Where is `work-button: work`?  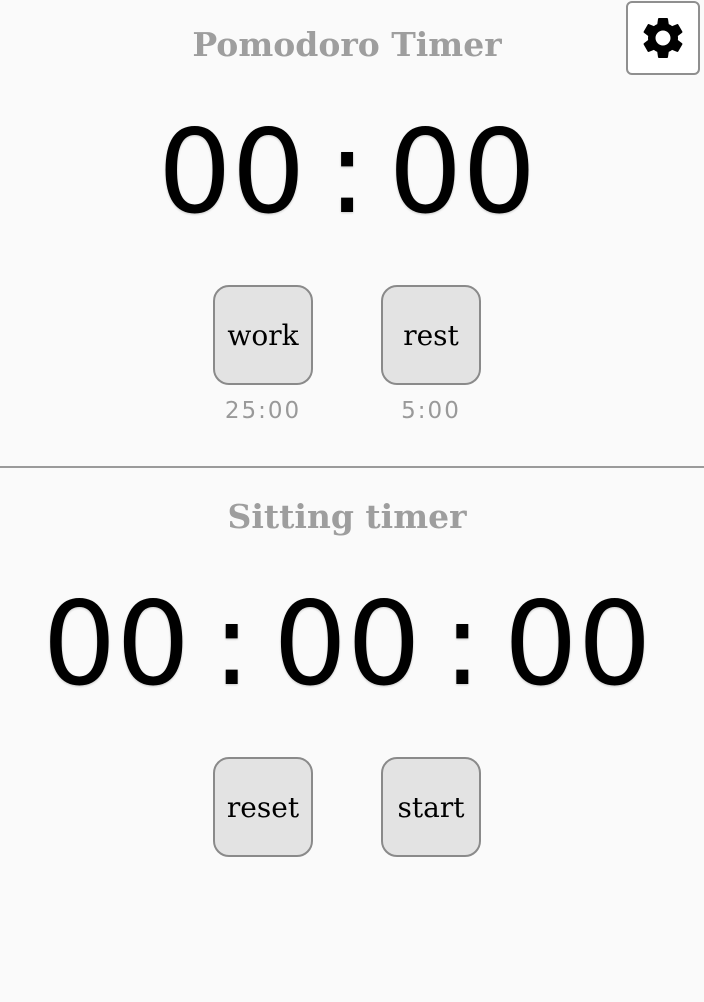
work-button: work is located at coordinates (263, 335).